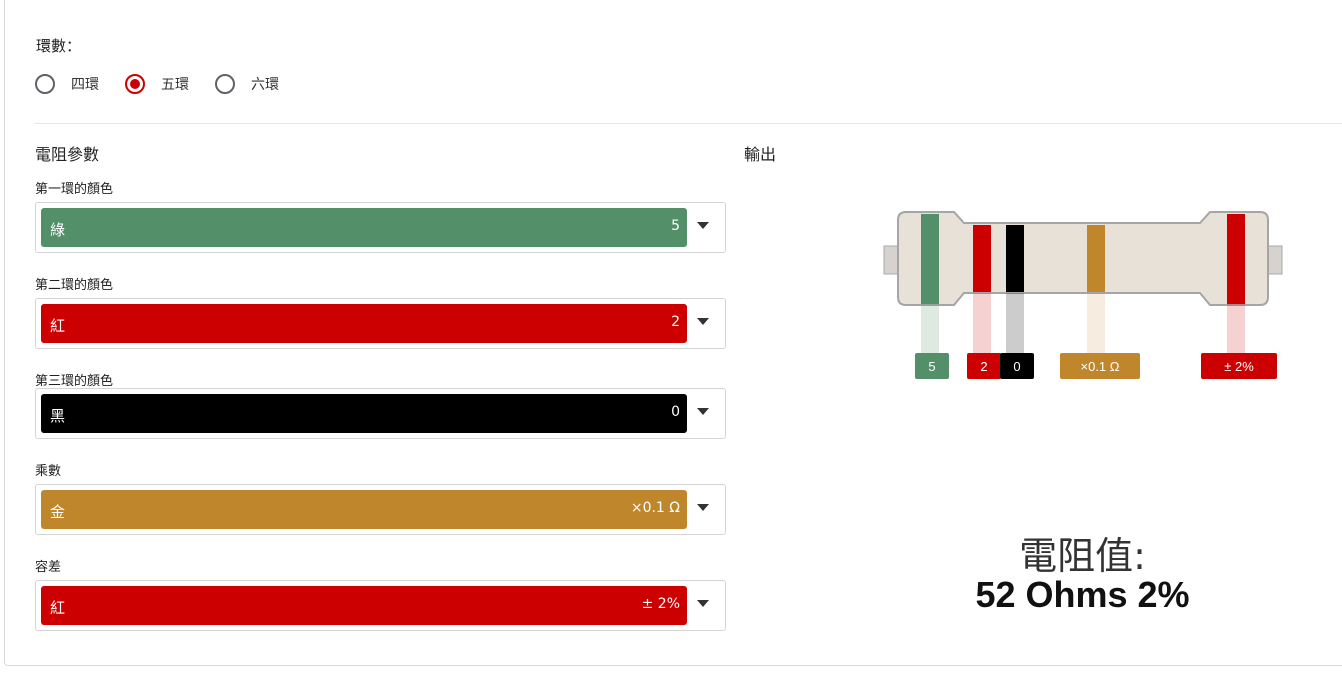  What do you see at coordinates (58, 512) in the screenshot?
I see `multiplier-color-name: 金` at bounding box center [58, 512].